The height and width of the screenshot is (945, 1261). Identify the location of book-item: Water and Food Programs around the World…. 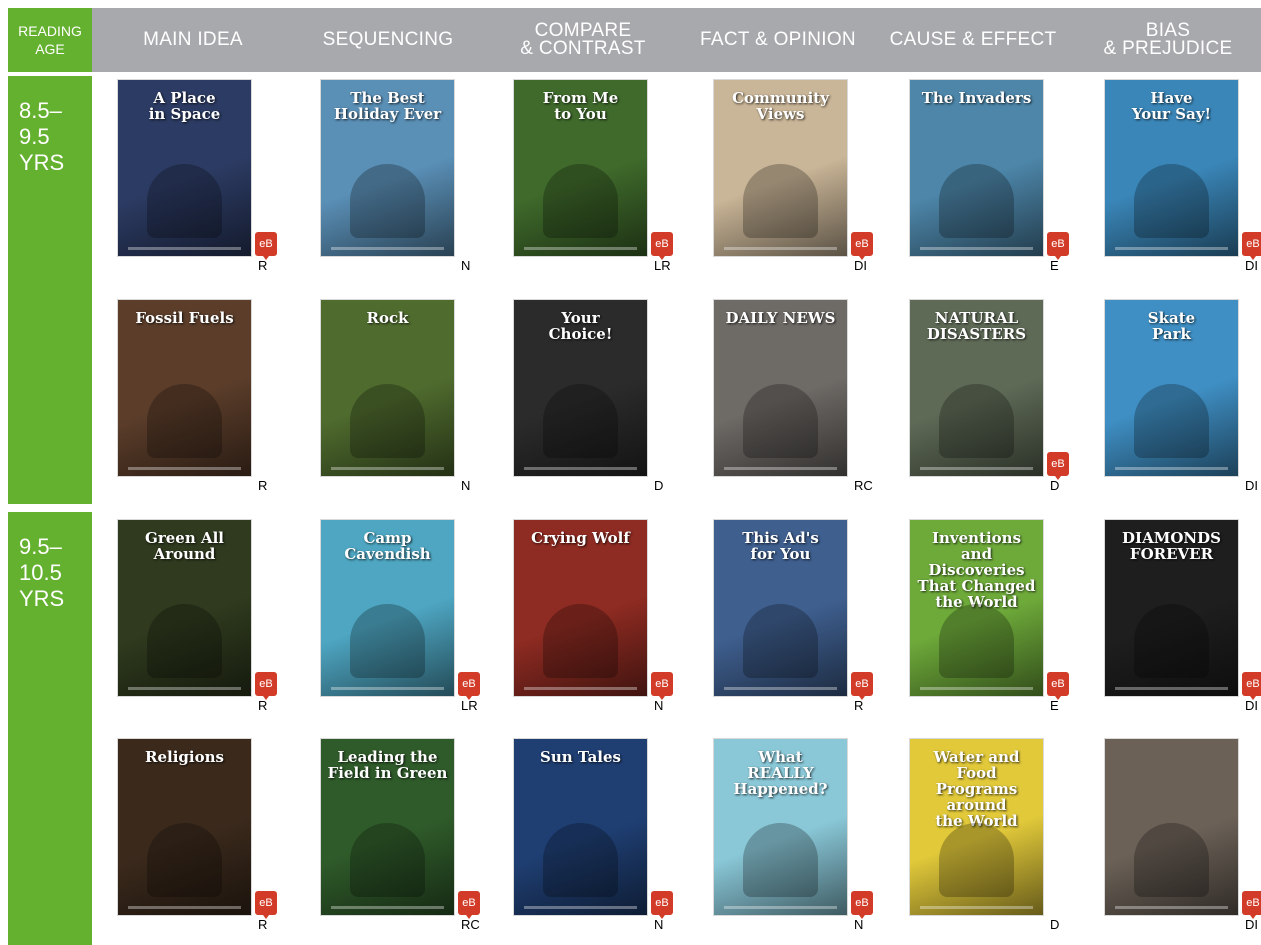
(990, 839).